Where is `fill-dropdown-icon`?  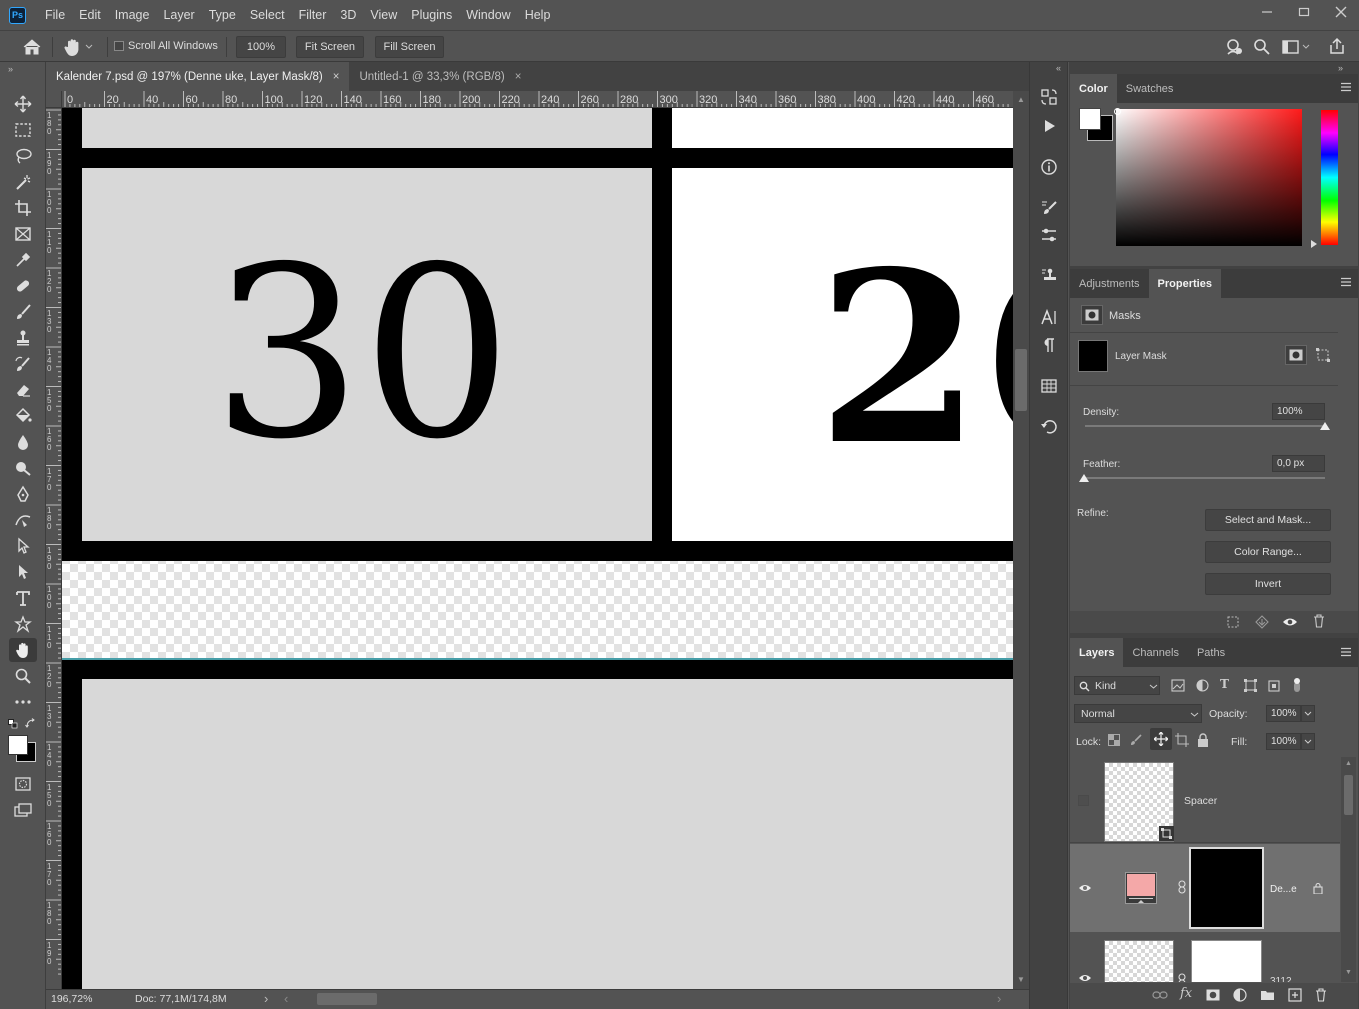
fill-dropdown-icon is located at coordinates (1308, 741).